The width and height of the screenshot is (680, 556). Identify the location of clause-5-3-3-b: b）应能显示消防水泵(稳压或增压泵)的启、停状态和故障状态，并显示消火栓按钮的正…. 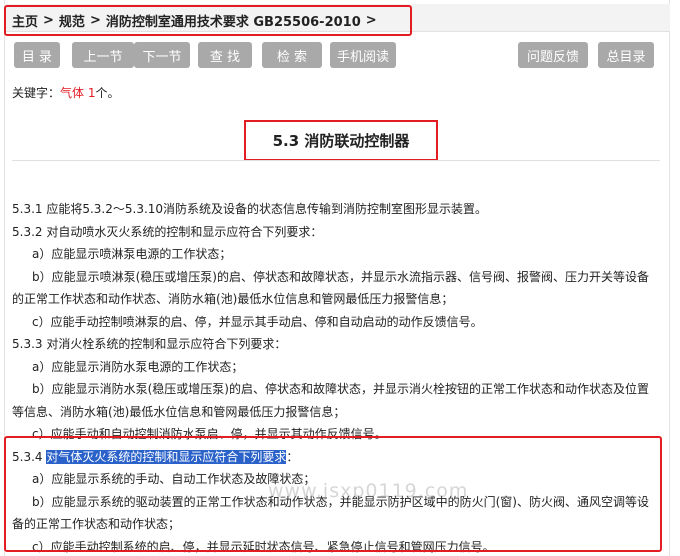
(330, 400).